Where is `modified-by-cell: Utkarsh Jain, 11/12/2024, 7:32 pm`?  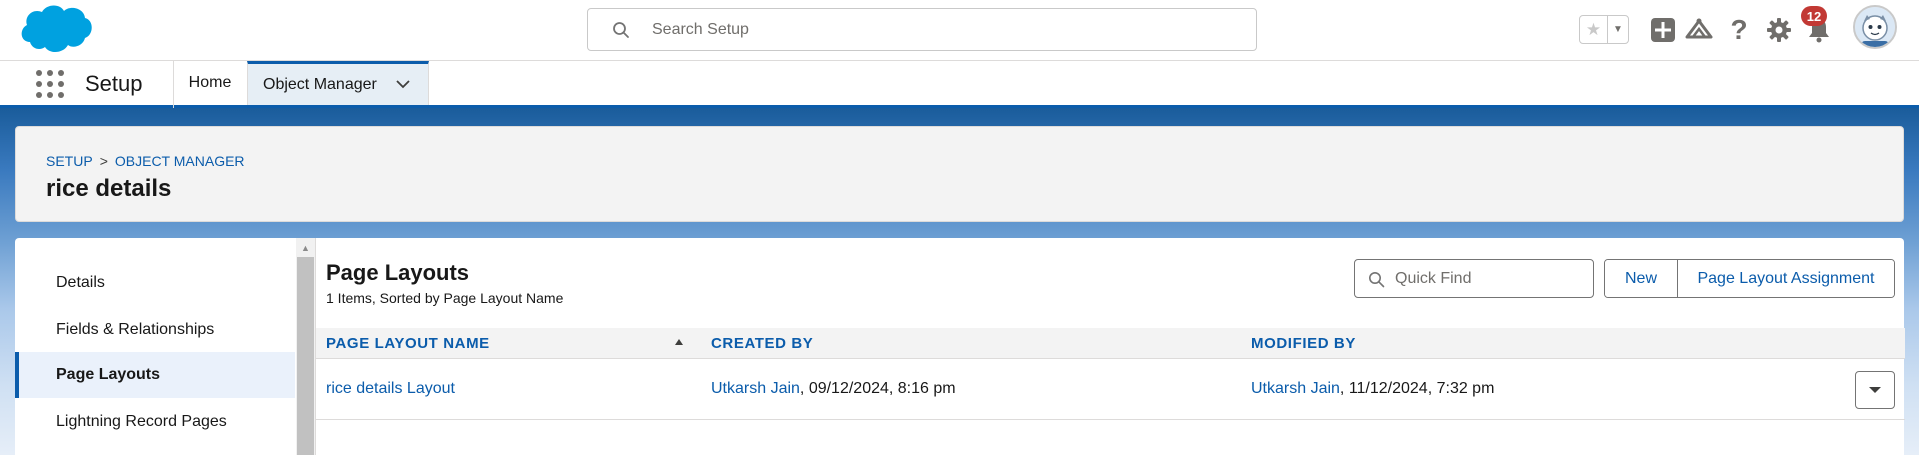
modified-by-cell: Utkarsh Jain, 11/12/2024, 7:32 pm is located at coordinates (1372, 389).